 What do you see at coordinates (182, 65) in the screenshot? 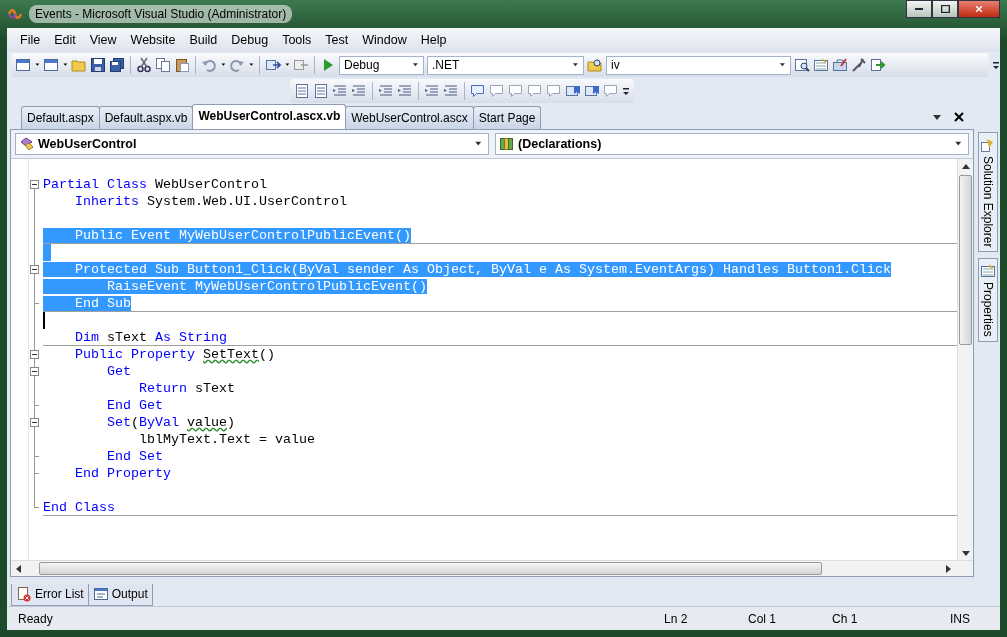
I see `paste-icon` at bounding box center [182, 65].